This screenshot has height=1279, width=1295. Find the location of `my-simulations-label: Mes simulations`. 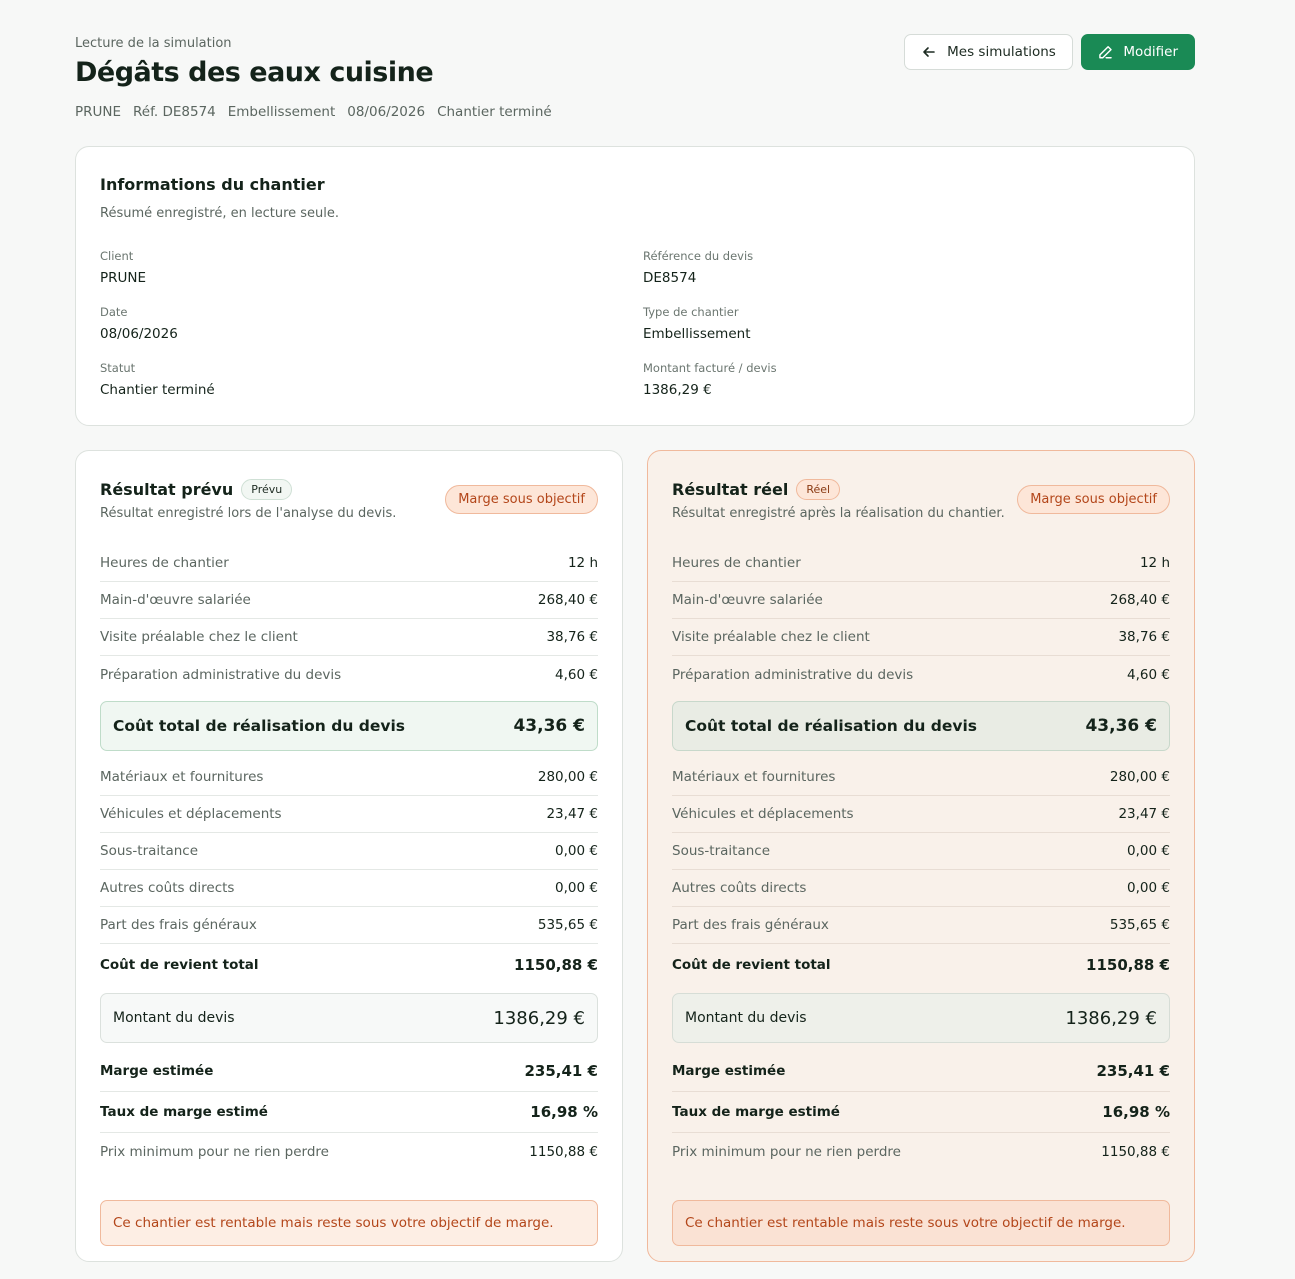

my-simulations-label: Mes simulations is located at coordinates (1001, 52).